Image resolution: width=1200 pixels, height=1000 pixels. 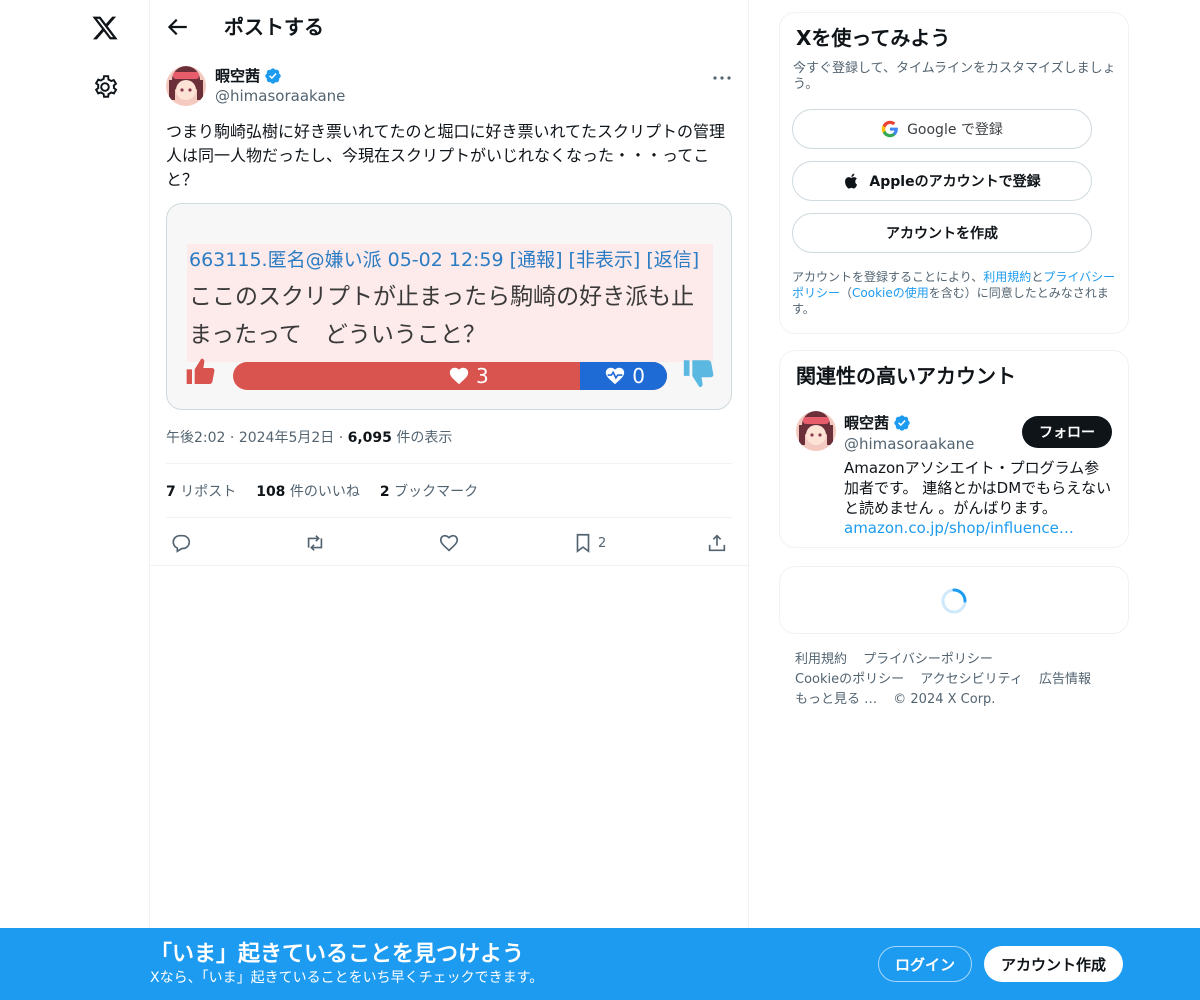 I want to click on apple-signup-button: Appleのアカウントで登録, so click(x=942, y=181).